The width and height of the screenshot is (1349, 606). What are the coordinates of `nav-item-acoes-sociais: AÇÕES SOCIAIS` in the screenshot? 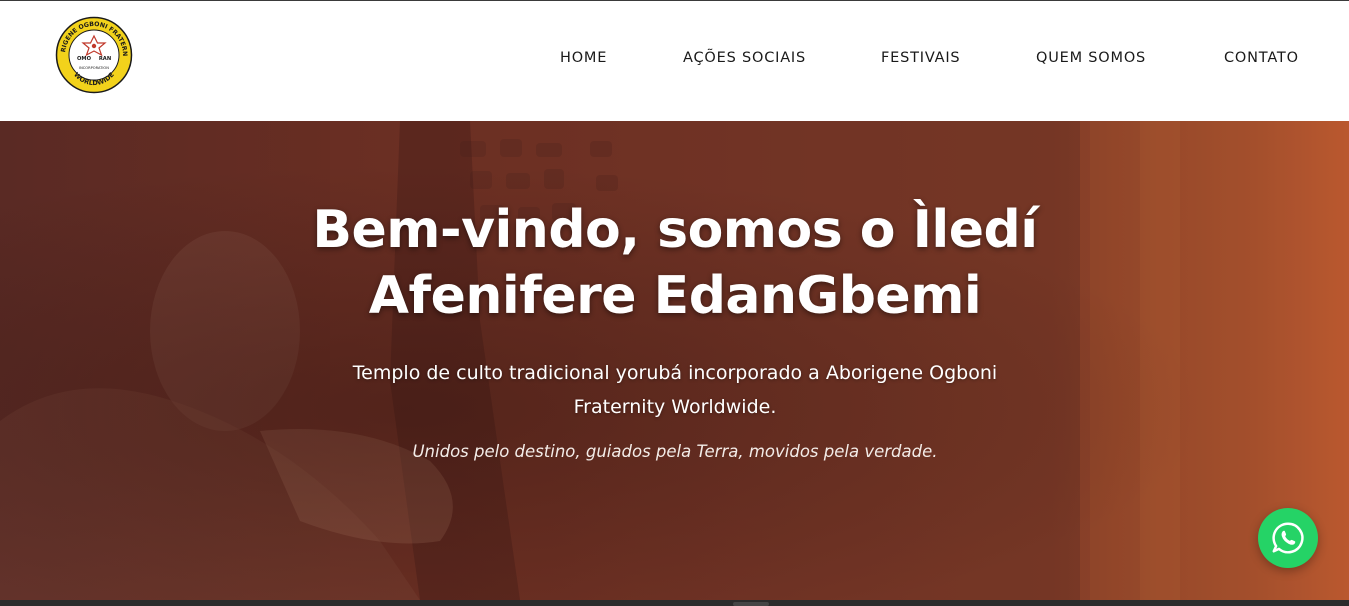 It's located at (744, 58).